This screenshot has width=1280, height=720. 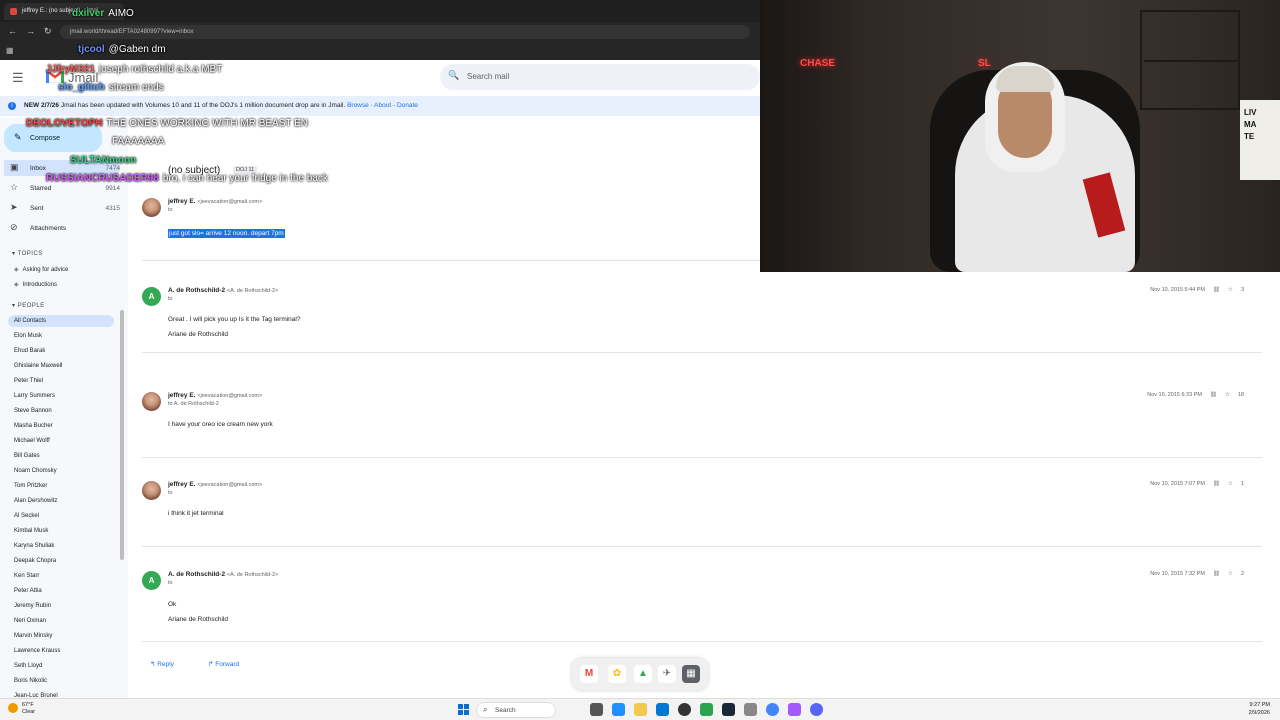 What do you see at coordinates (215, 484) in the screenshot?
I see `sender-line: jeffrey E. <jeevacation@gmail.com>` at bounding box center [215, 484].